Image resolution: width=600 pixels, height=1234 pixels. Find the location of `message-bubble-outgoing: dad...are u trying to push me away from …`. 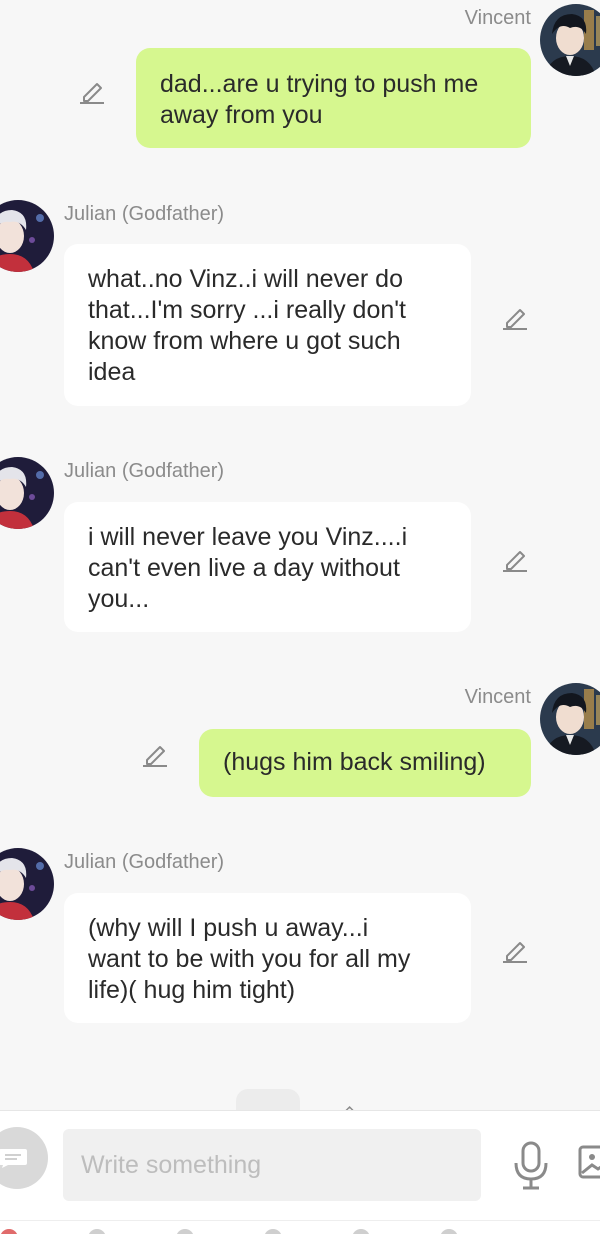

message-bubble-outgoing: dad...are u trying to push me away from … is located at coordinates (333, 98).